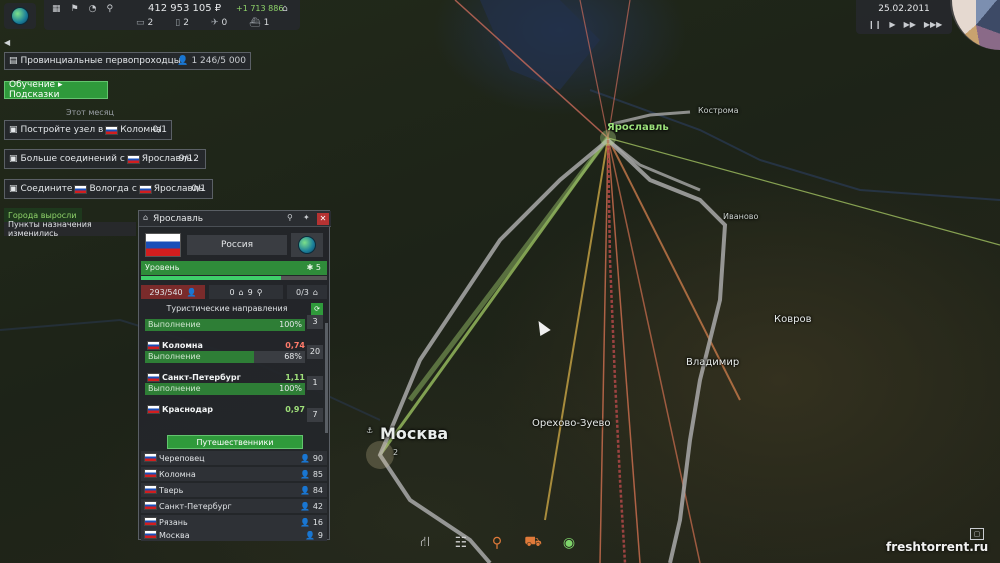  I want to click on train-icon: ▯, so click(178, 23).